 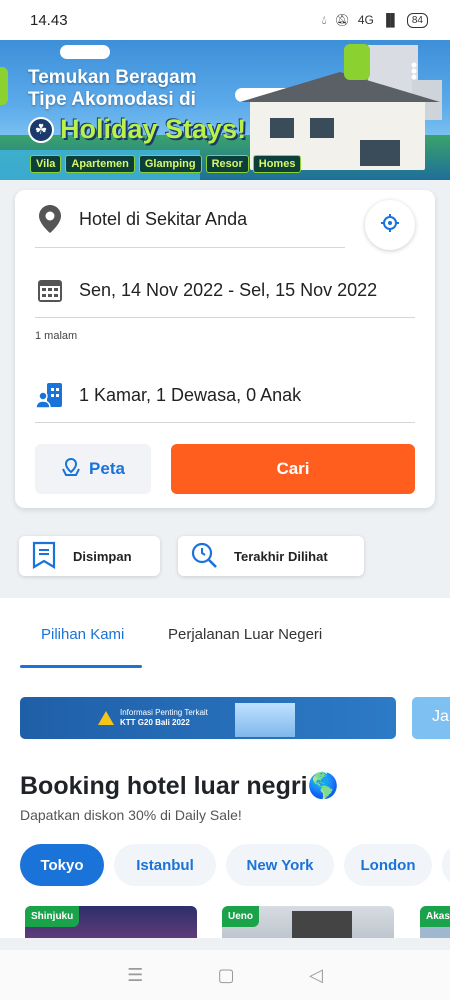 I want to click on hotel-card: Akas, so click(x=435, y=922).